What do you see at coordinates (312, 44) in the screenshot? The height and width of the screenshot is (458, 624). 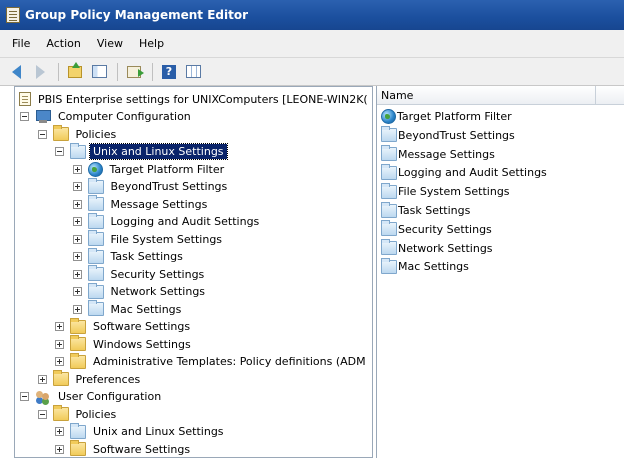 I see `menu-bar: File Action View Help` at bounding box center [312, 44].